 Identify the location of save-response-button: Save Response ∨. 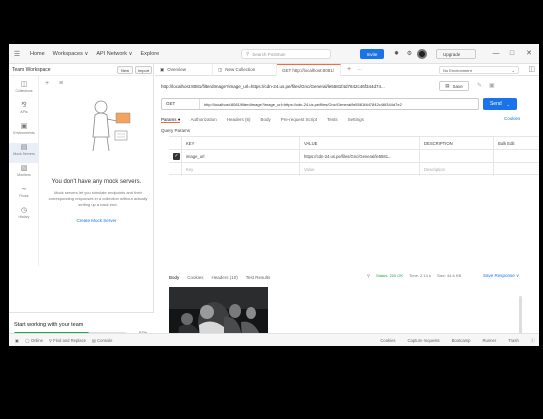
(501, 276).